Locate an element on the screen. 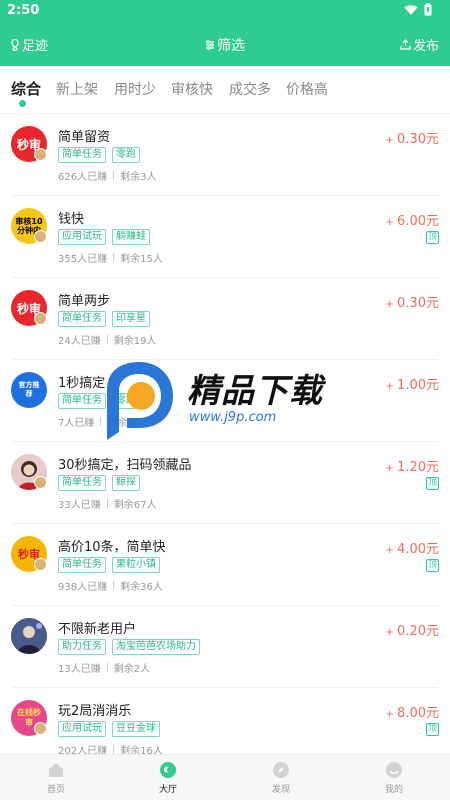 This screenshot has width=450, height=800. task-price: + 1.00元 is located at coordinates (412, 385).